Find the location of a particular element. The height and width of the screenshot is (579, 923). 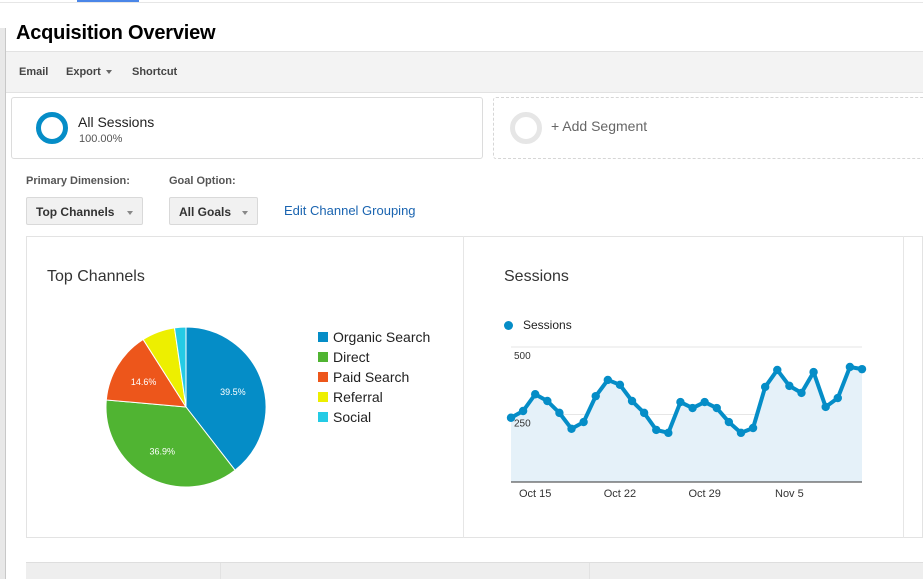

x-tick-label: Oct 22 is located at coordinates (620, 494).